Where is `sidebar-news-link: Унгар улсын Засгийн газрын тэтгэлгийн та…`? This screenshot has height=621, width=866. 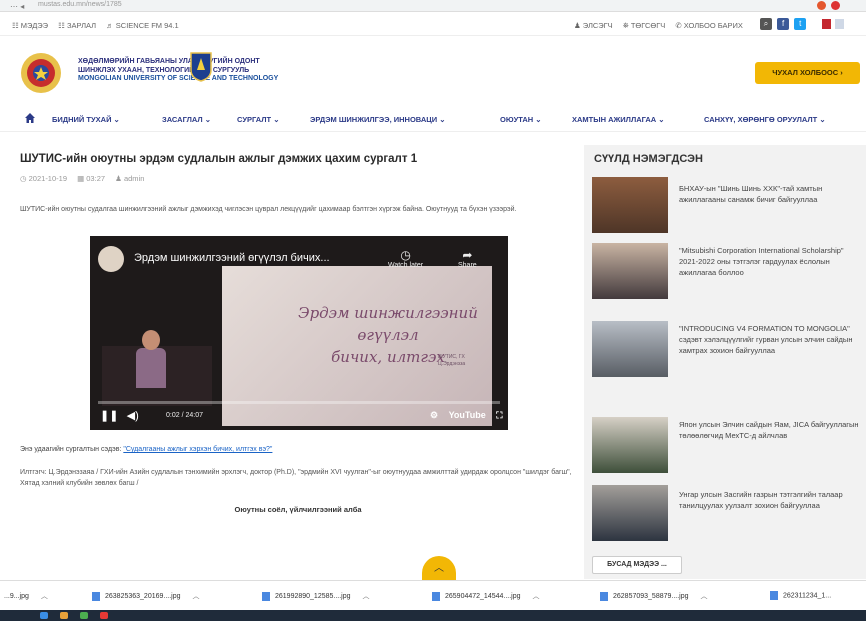 sidebar-news-link: Унгар улсын Засгийн газрын тэтгэлгийн та… is located at coordinates (769, 500).